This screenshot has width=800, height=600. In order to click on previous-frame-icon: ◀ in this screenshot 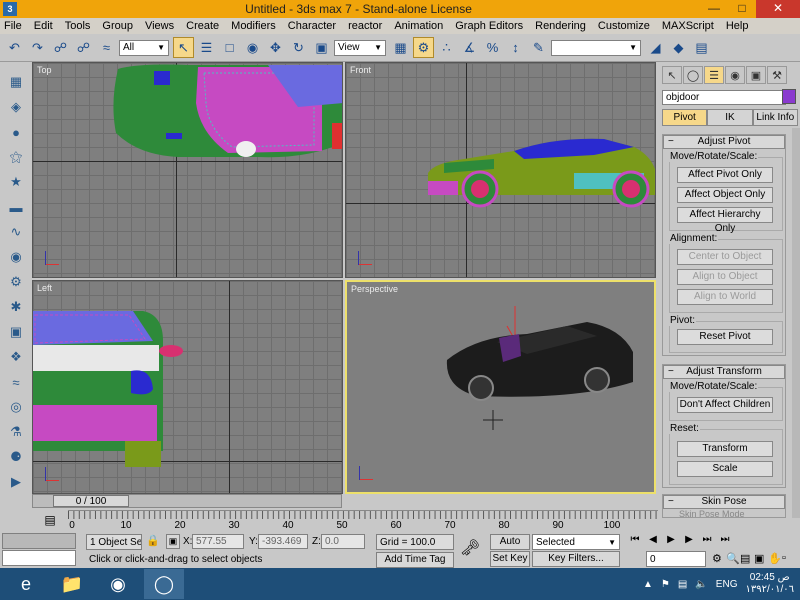, I will do `click(653, 539)`.